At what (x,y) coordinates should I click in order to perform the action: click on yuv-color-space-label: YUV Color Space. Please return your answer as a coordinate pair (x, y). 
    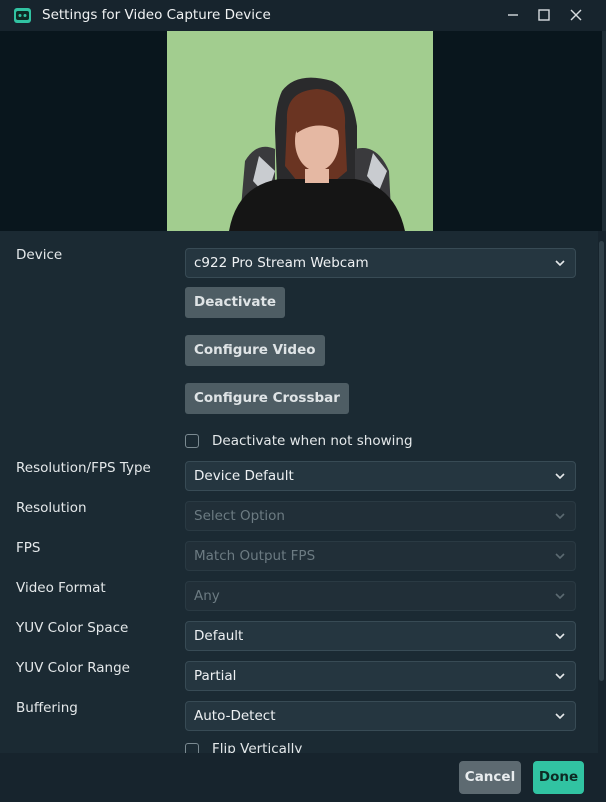
    Looking at the image, I should click on (72, 628).